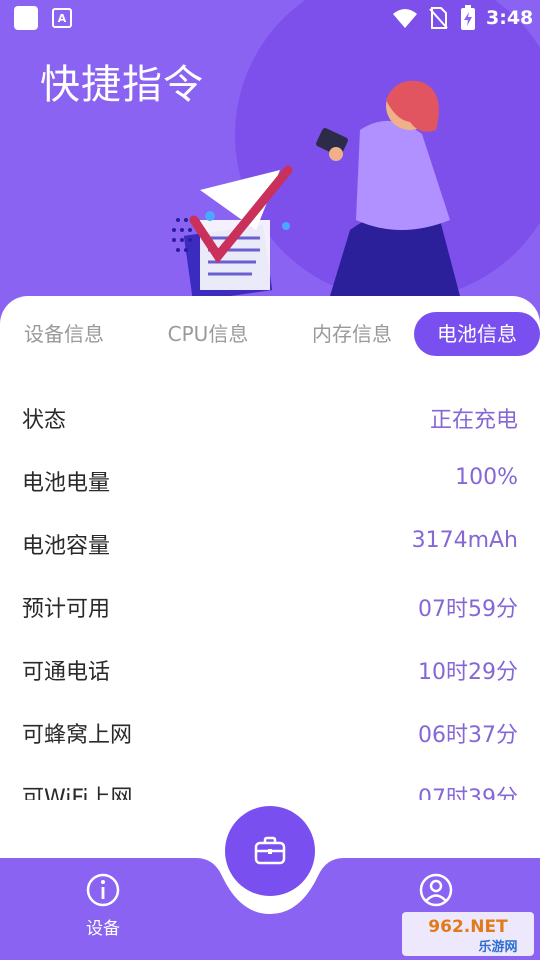 The image size is (540, 960). Describe the element at coordinates (66, 483) in the screenshot. I see `info-label: 电池电量` at that location.